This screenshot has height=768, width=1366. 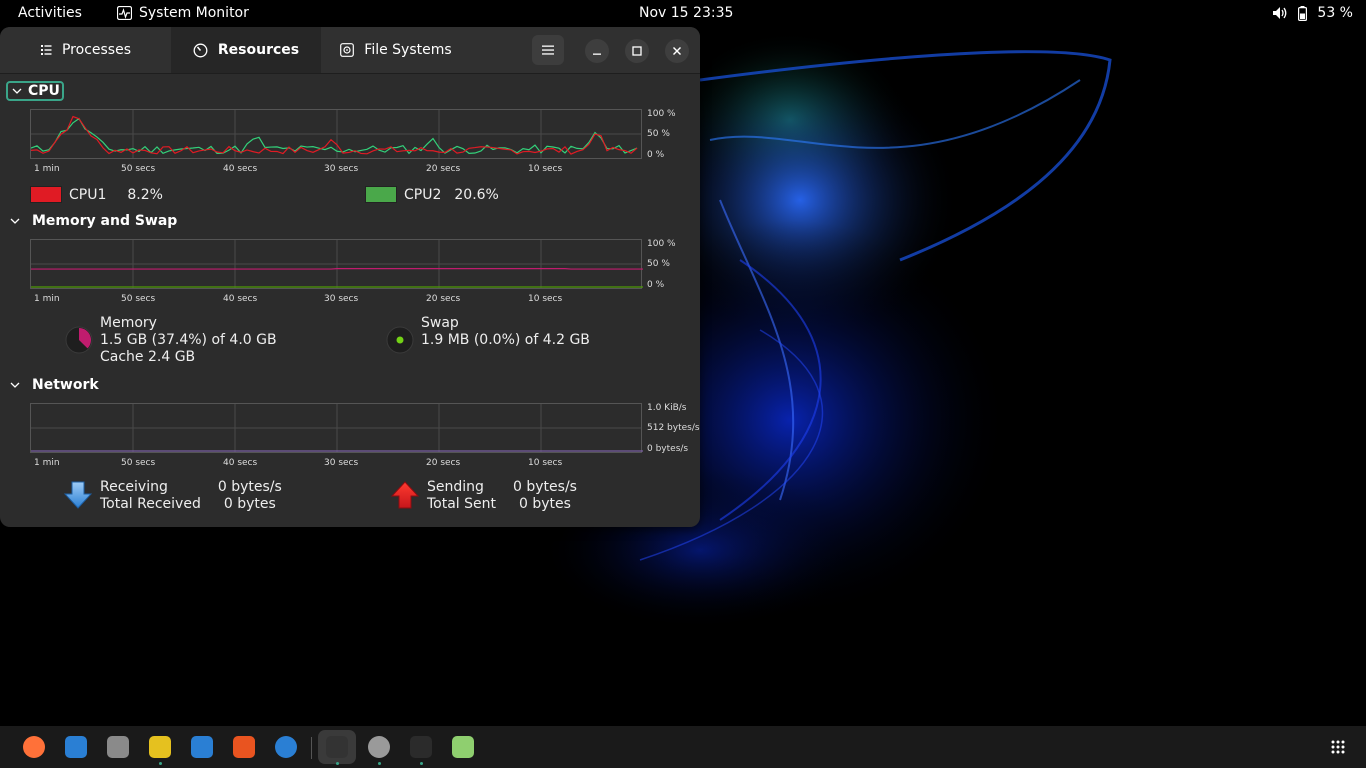 I want to click on network-section-header: Network, so click(x=54, y=385).